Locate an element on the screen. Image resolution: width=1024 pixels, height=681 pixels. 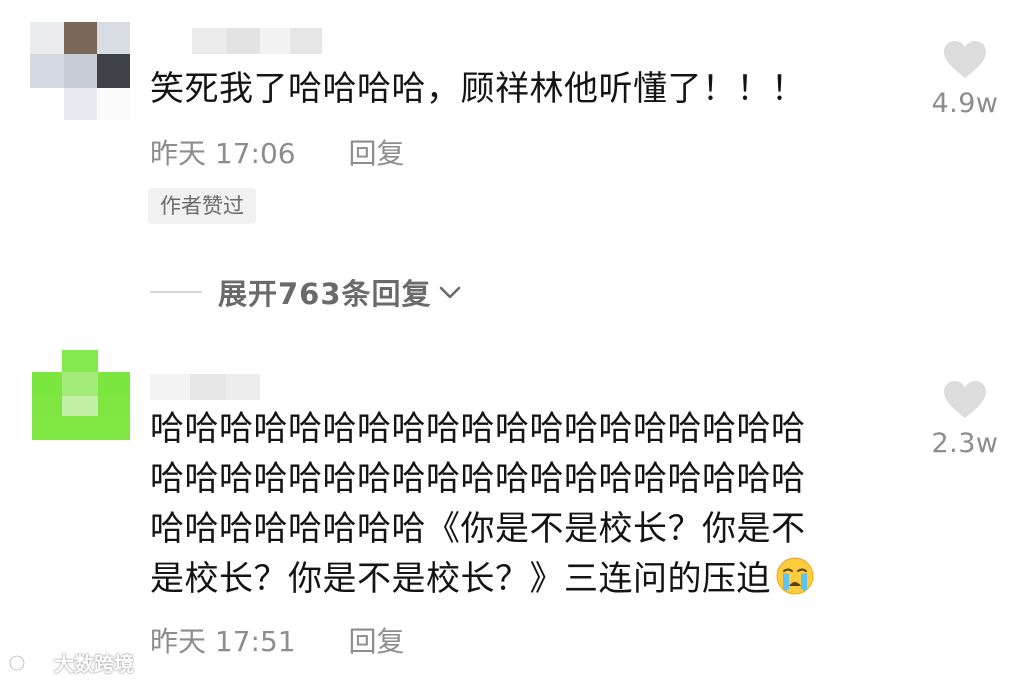
expand-replies-label: 展开763条回复 is located at coordinates (325, 294).